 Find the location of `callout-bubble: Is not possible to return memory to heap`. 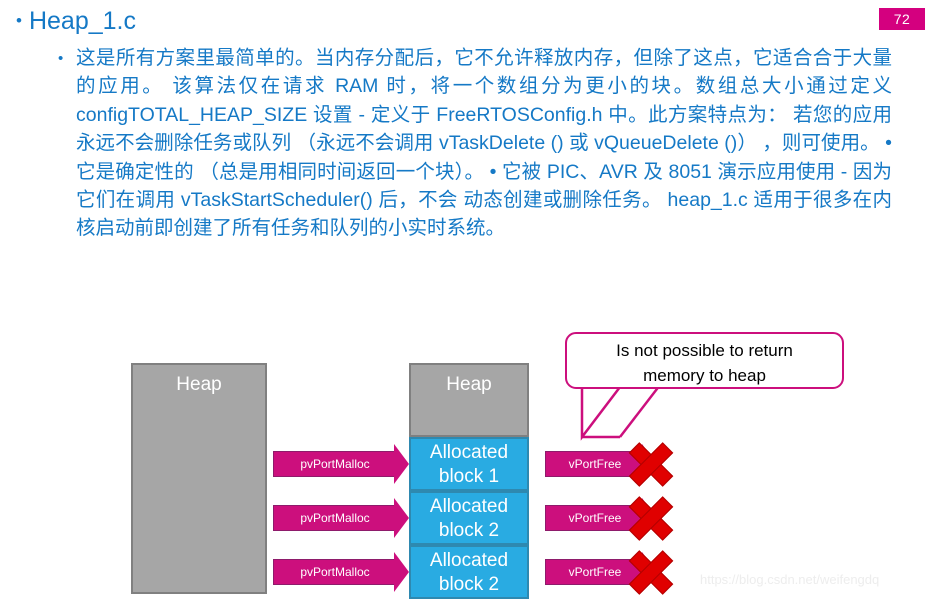

callout-bubble: Is not possible to return memory to heap is located at coordinates (704, 360).